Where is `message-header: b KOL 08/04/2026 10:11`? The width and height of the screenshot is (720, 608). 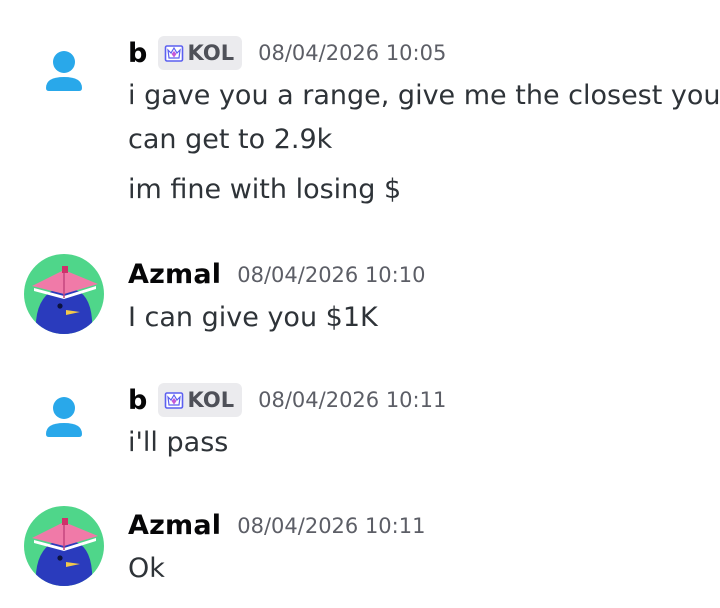
message-header: b KOL 08/04/2026 10:11 is located at coordinates (287, 400).